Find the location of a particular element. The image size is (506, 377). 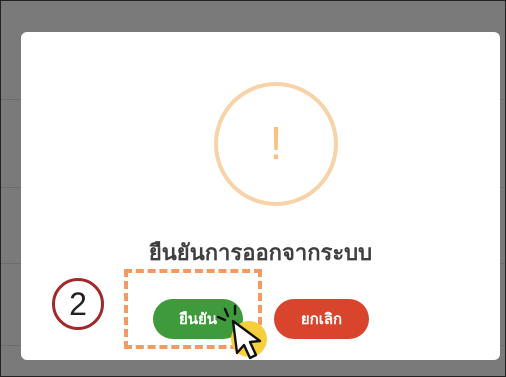

dialog-title: ยืนยันการออกจากระบบ is located at coordinates (260, 253).